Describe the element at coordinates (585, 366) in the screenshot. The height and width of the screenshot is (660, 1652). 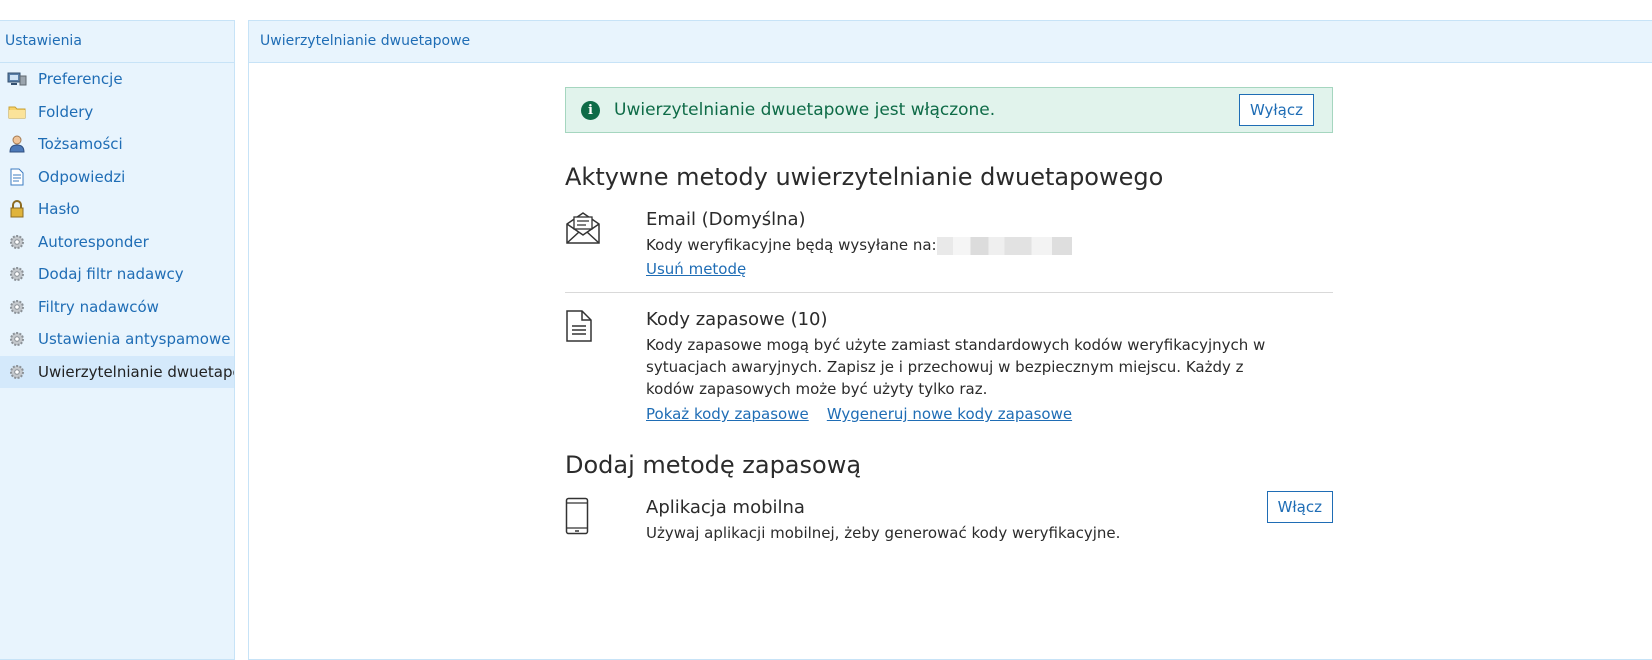
I see `file-icon` at that location.